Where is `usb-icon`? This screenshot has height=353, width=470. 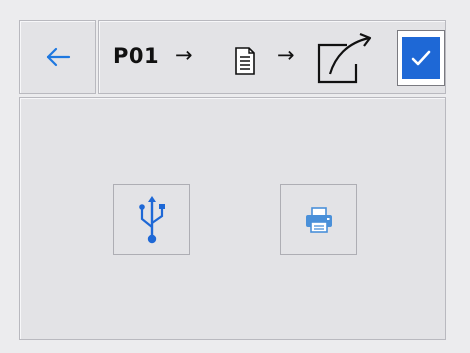 usb-icon is located at coordinates (152, 220).